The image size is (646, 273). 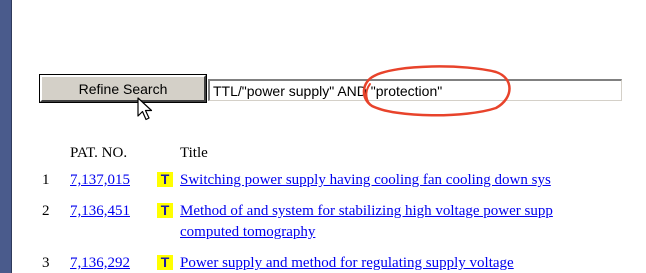 What do you see at coordinates (6, 136) in the screenshot?
I see `left-frame-bar` at bounding box center [6, 136].